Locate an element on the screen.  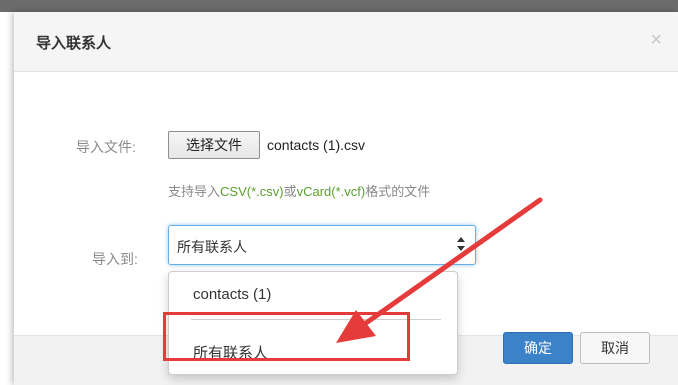
hint-csv: CSV(*.csv) is located at coordinates (252, 191).